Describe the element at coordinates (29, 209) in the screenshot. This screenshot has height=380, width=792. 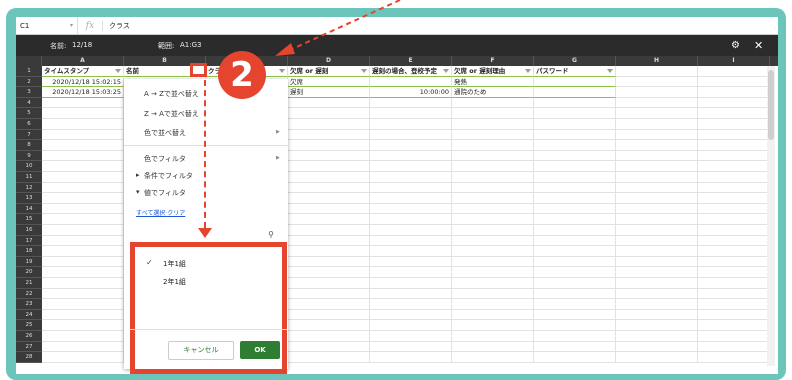
I see `row-header: 14` at that location.